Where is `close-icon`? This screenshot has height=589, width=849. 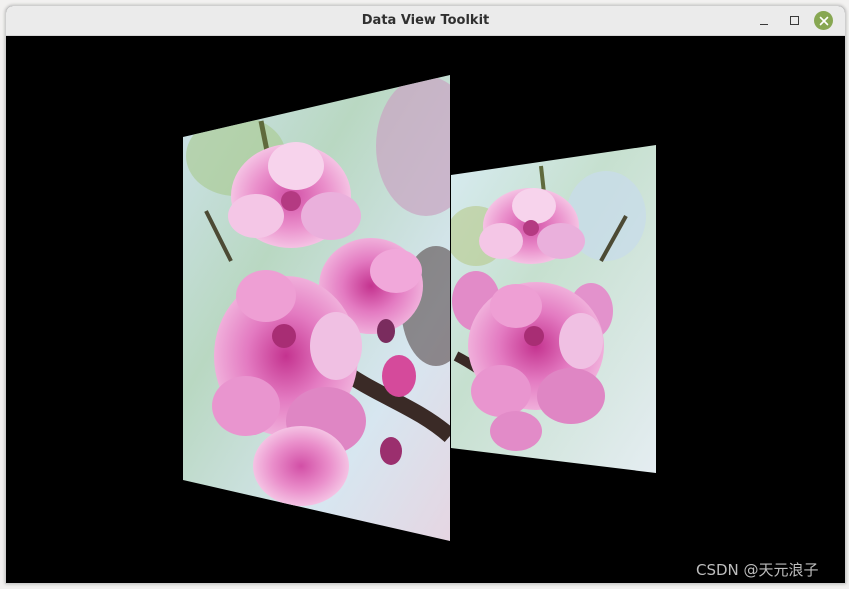
close-icon is located at coordinates (823, 20).